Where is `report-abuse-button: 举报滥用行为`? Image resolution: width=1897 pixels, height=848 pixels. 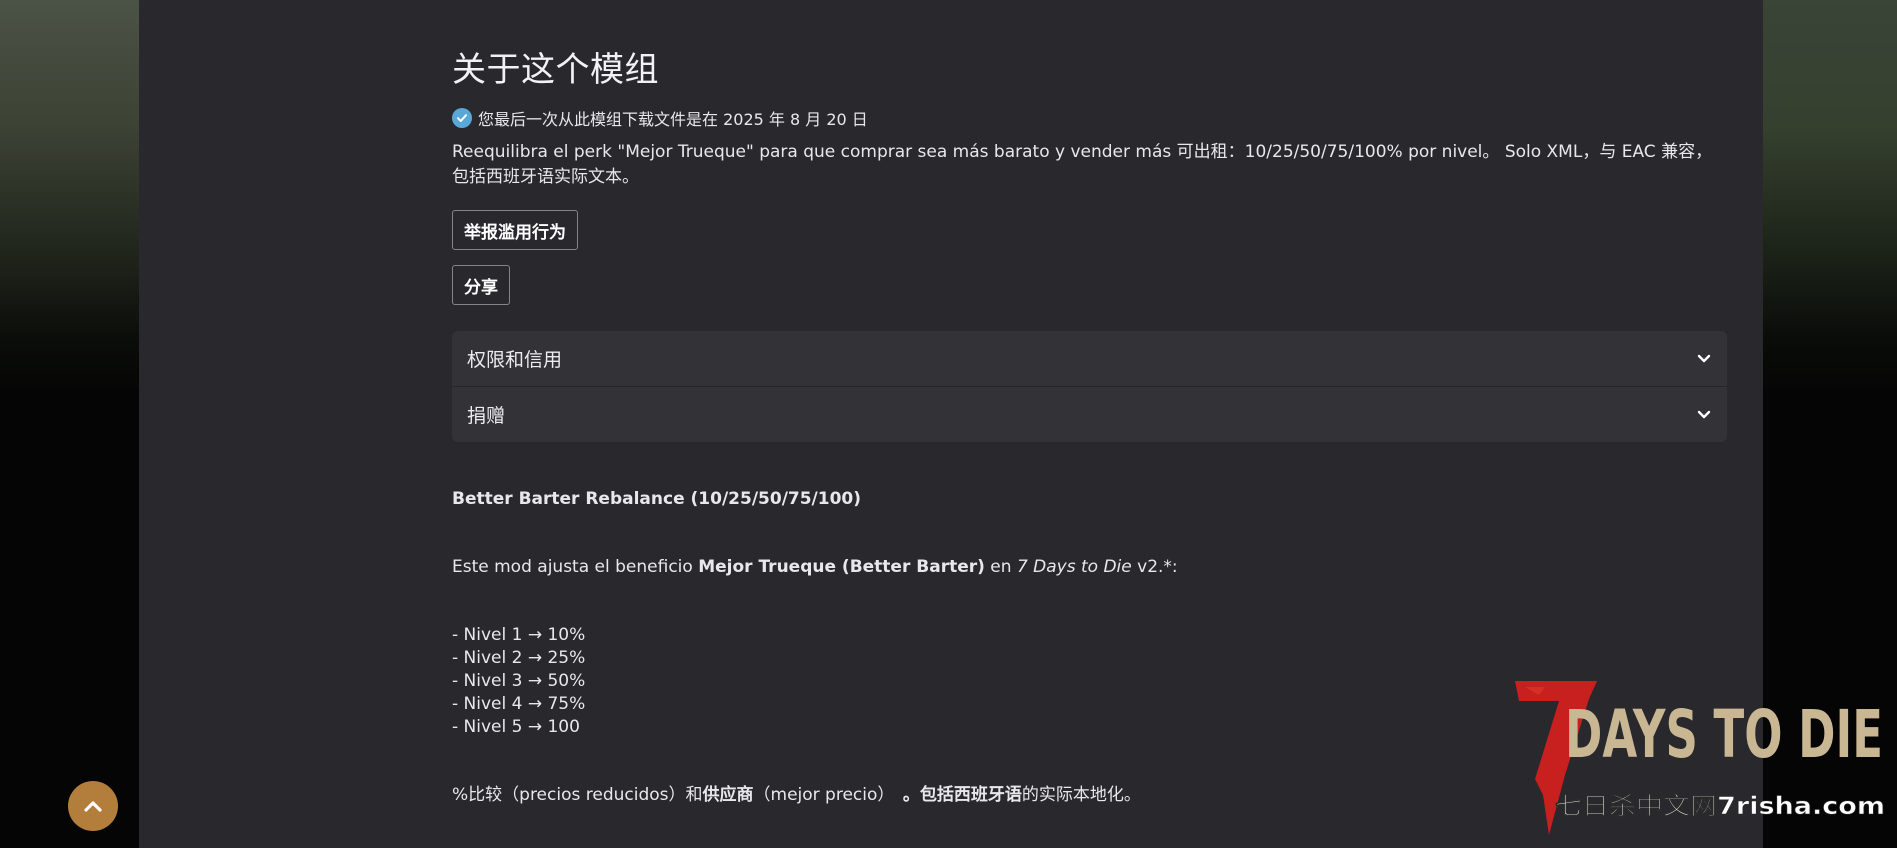
report-abuse-button: 举报滥用行为 is located at coordinates (515, 230).